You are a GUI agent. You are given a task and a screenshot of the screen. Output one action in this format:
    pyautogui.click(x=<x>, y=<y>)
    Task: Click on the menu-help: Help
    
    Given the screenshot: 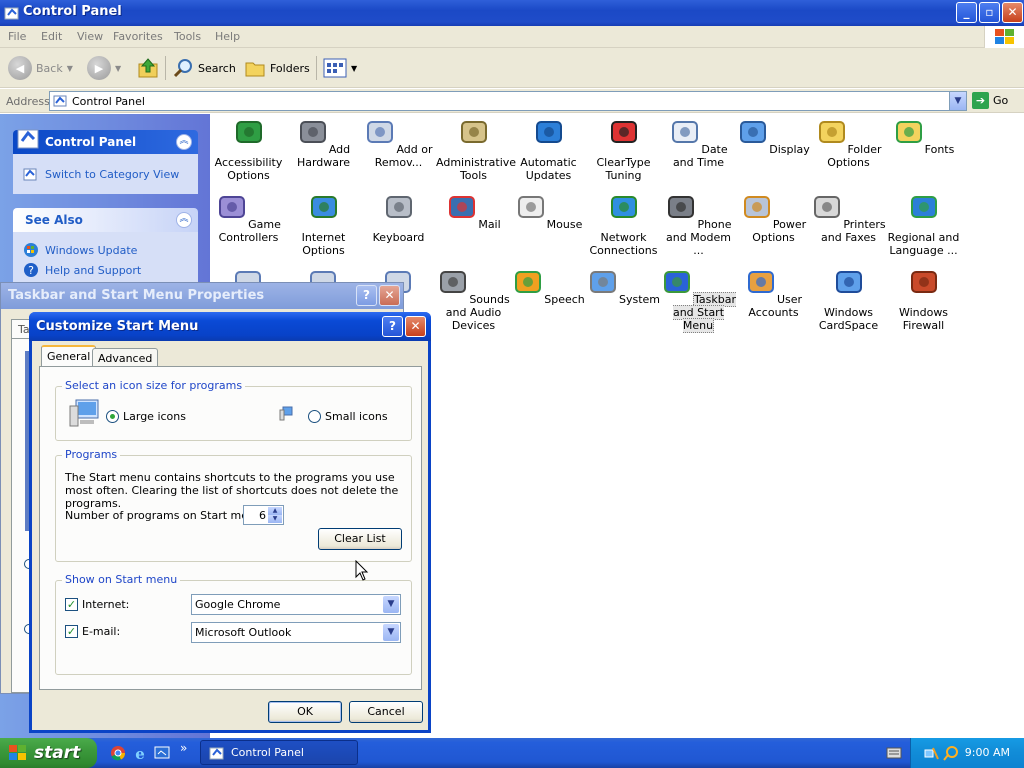 What is the action you would take?
    pyautogui.click(x=227, y=36)
    